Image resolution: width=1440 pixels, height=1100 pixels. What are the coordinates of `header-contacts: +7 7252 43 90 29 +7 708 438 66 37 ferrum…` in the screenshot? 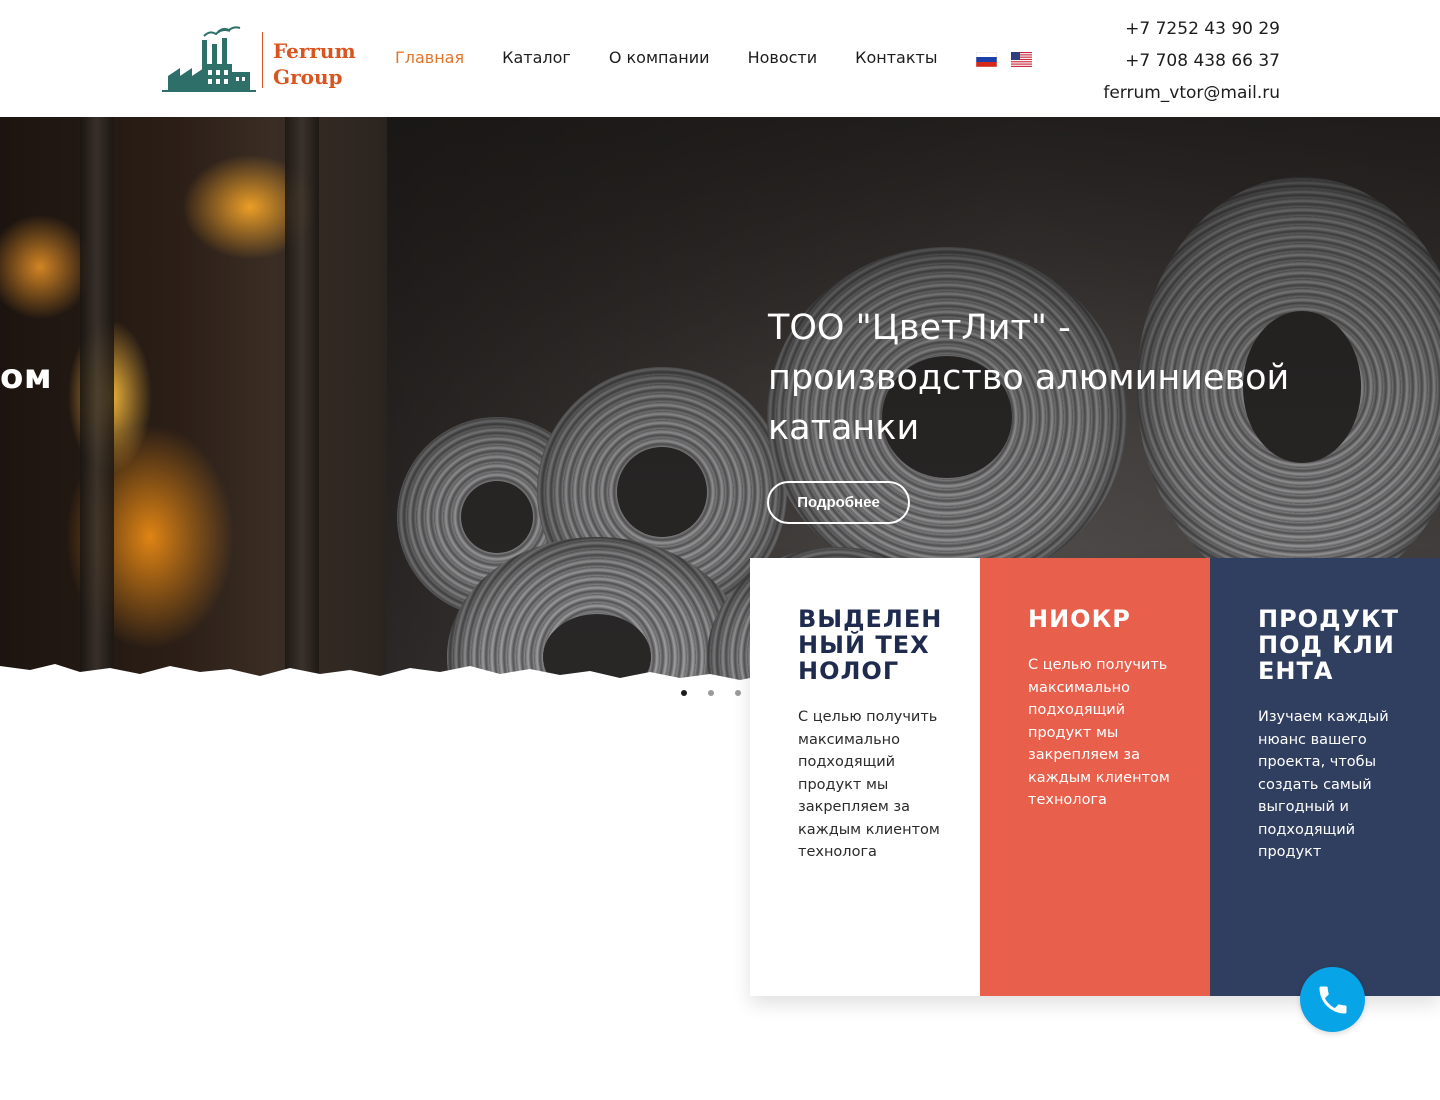 It's located at (1191, 61).